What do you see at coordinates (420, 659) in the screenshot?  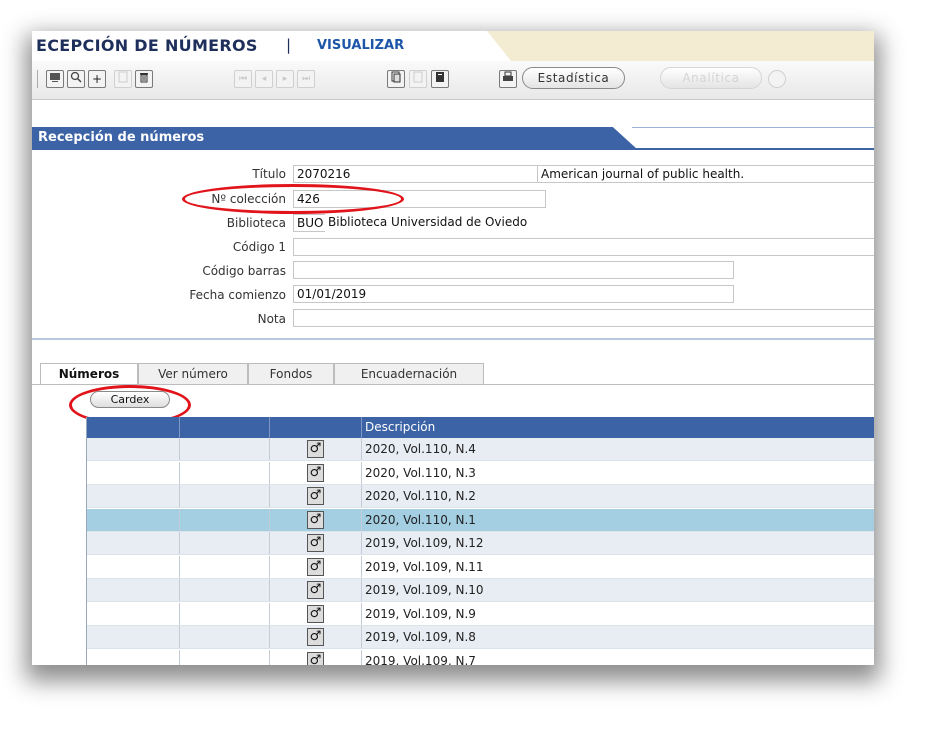 I see `issue-description: 2019, Vol.109, N.7` at bounding box center [420, 659].